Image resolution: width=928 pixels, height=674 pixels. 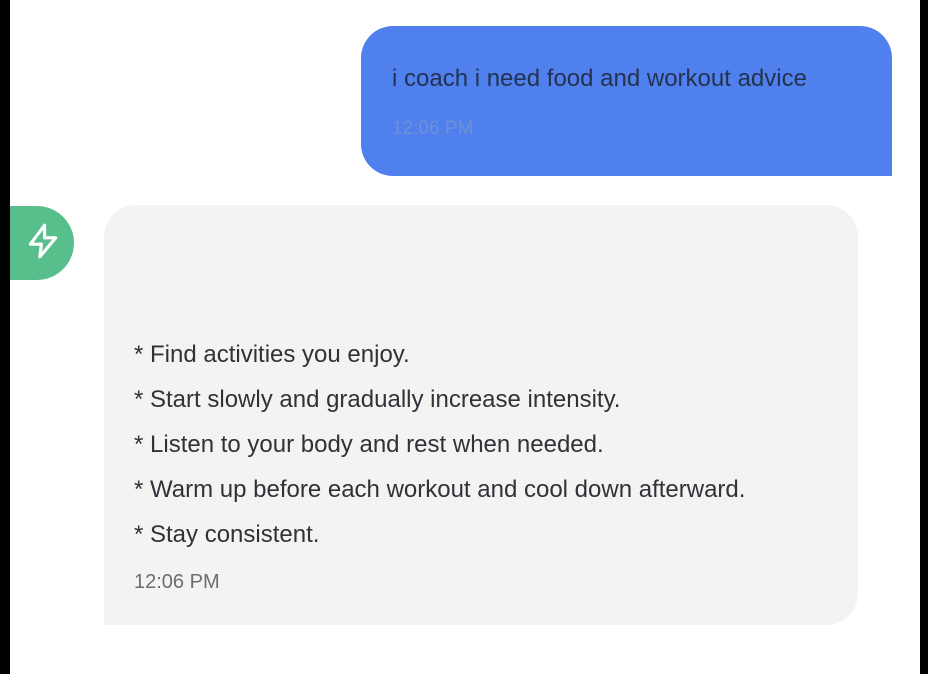 What do you see at coordinates (272, 354) in the screenshot?
I see `assistant-message-line: * Find activities you enjoy.` at bounding box center [272, 354].